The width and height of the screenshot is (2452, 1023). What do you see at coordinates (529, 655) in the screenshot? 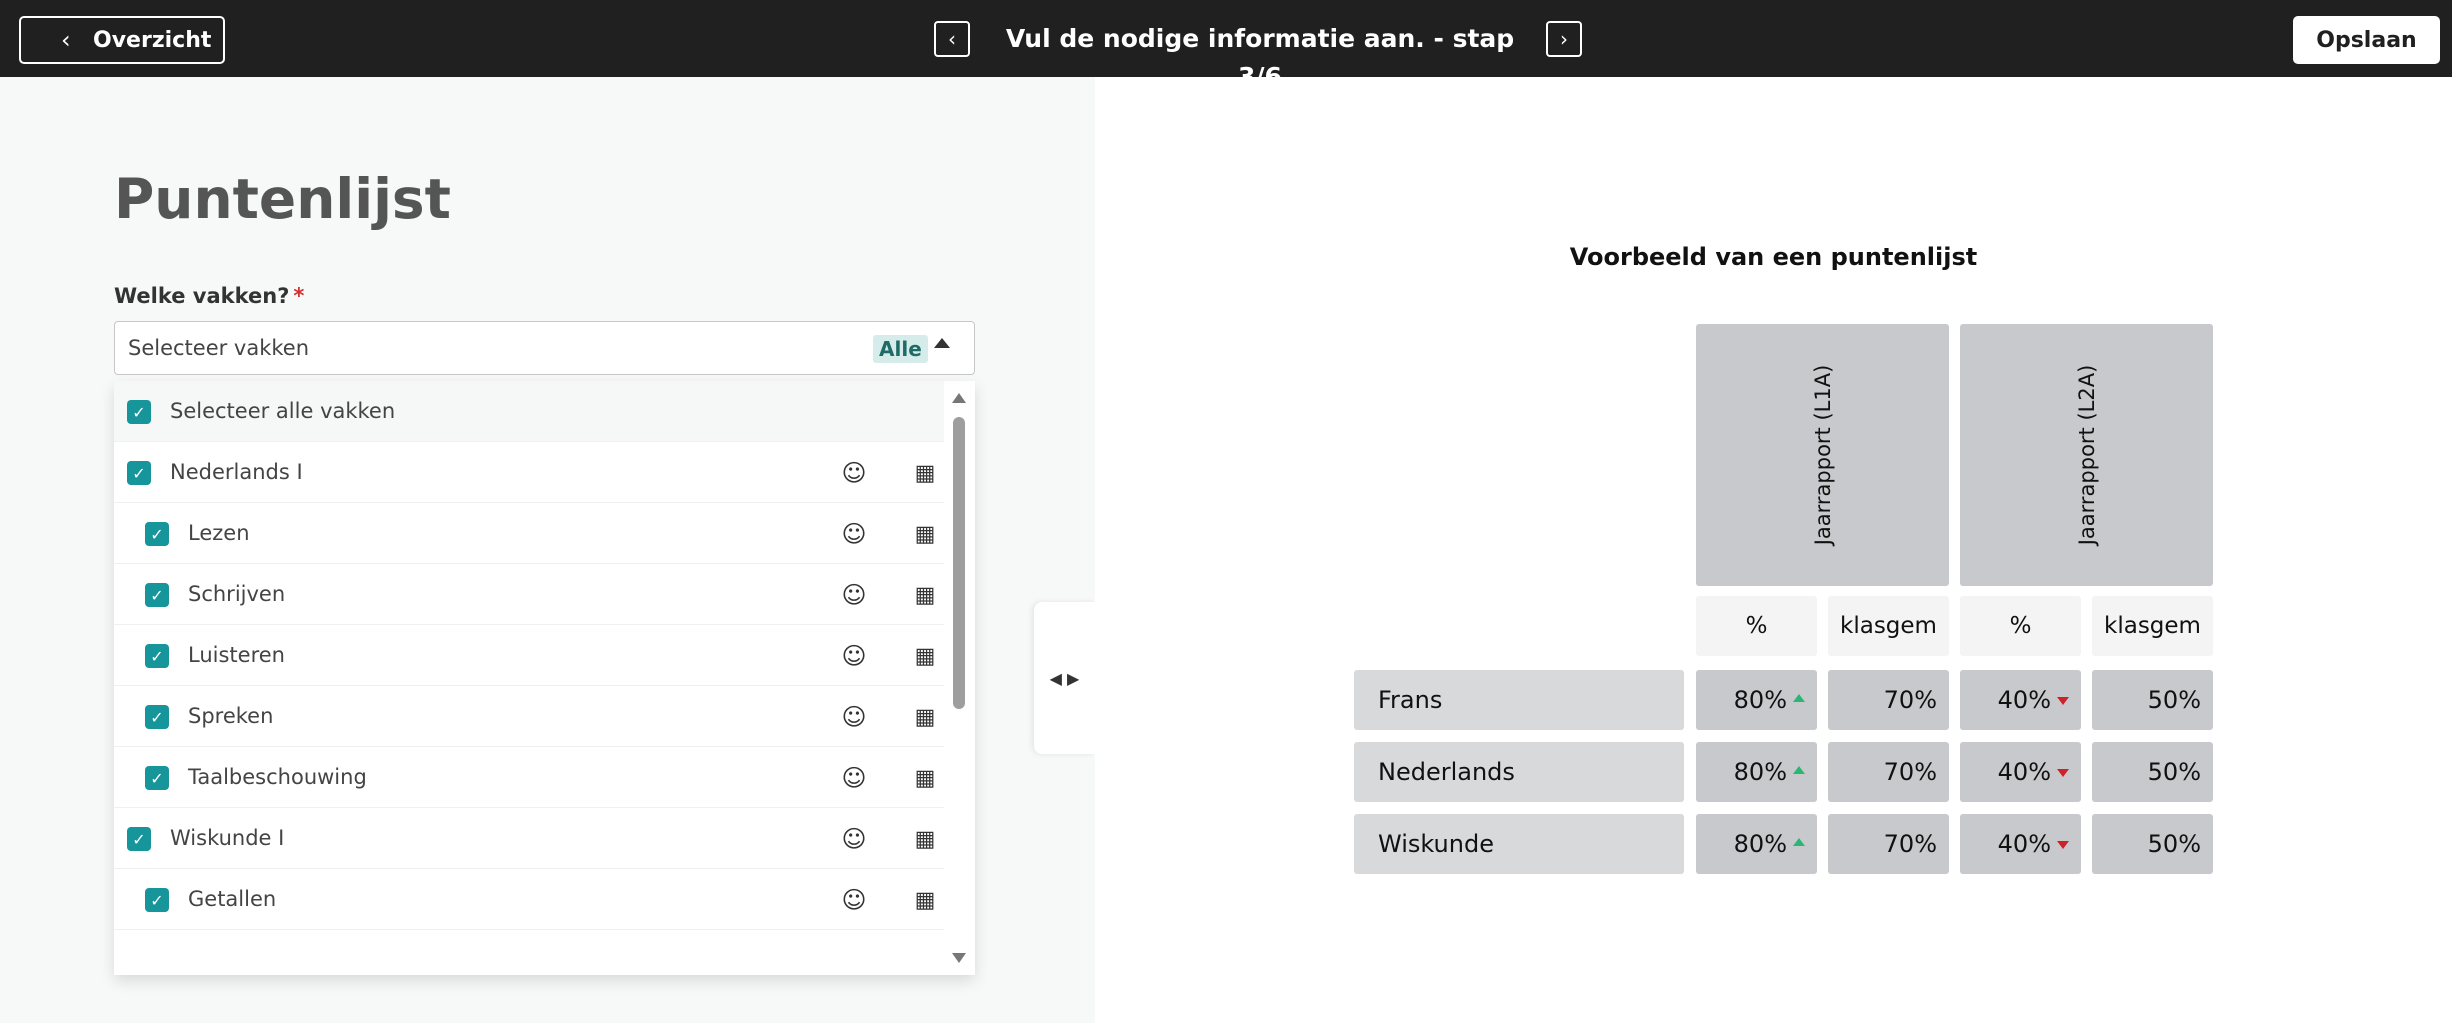
I see `list-item: ✓ Luisteren ☺ ▦` at bounding box center [529, 655].